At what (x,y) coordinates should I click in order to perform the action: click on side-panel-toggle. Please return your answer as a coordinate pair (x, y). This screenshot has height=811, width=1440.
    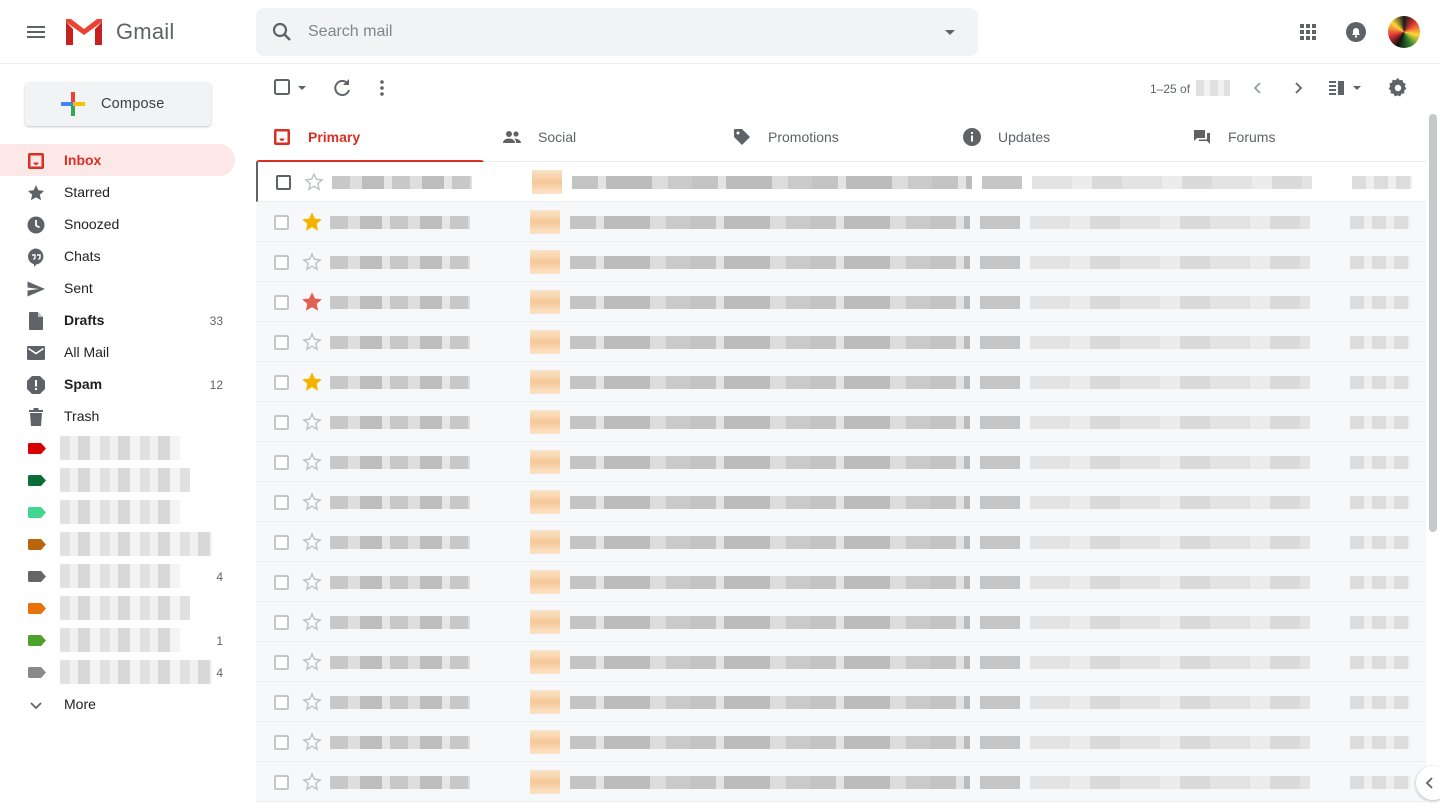
    Looking at the image, I should click on (1428, 783).